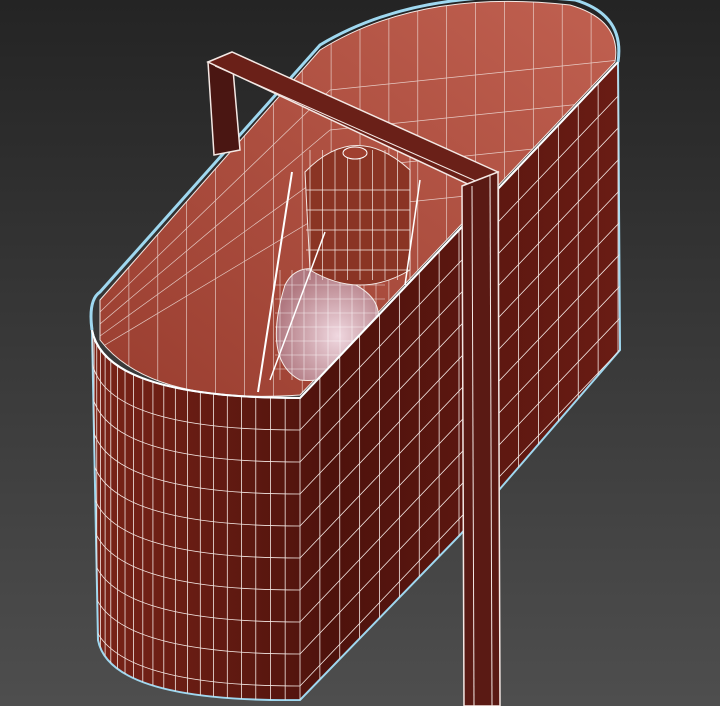  What do you see at coordinates (357, 215) in the screenshot?
I see `lamp-shade` at bounding box center [357, 215].